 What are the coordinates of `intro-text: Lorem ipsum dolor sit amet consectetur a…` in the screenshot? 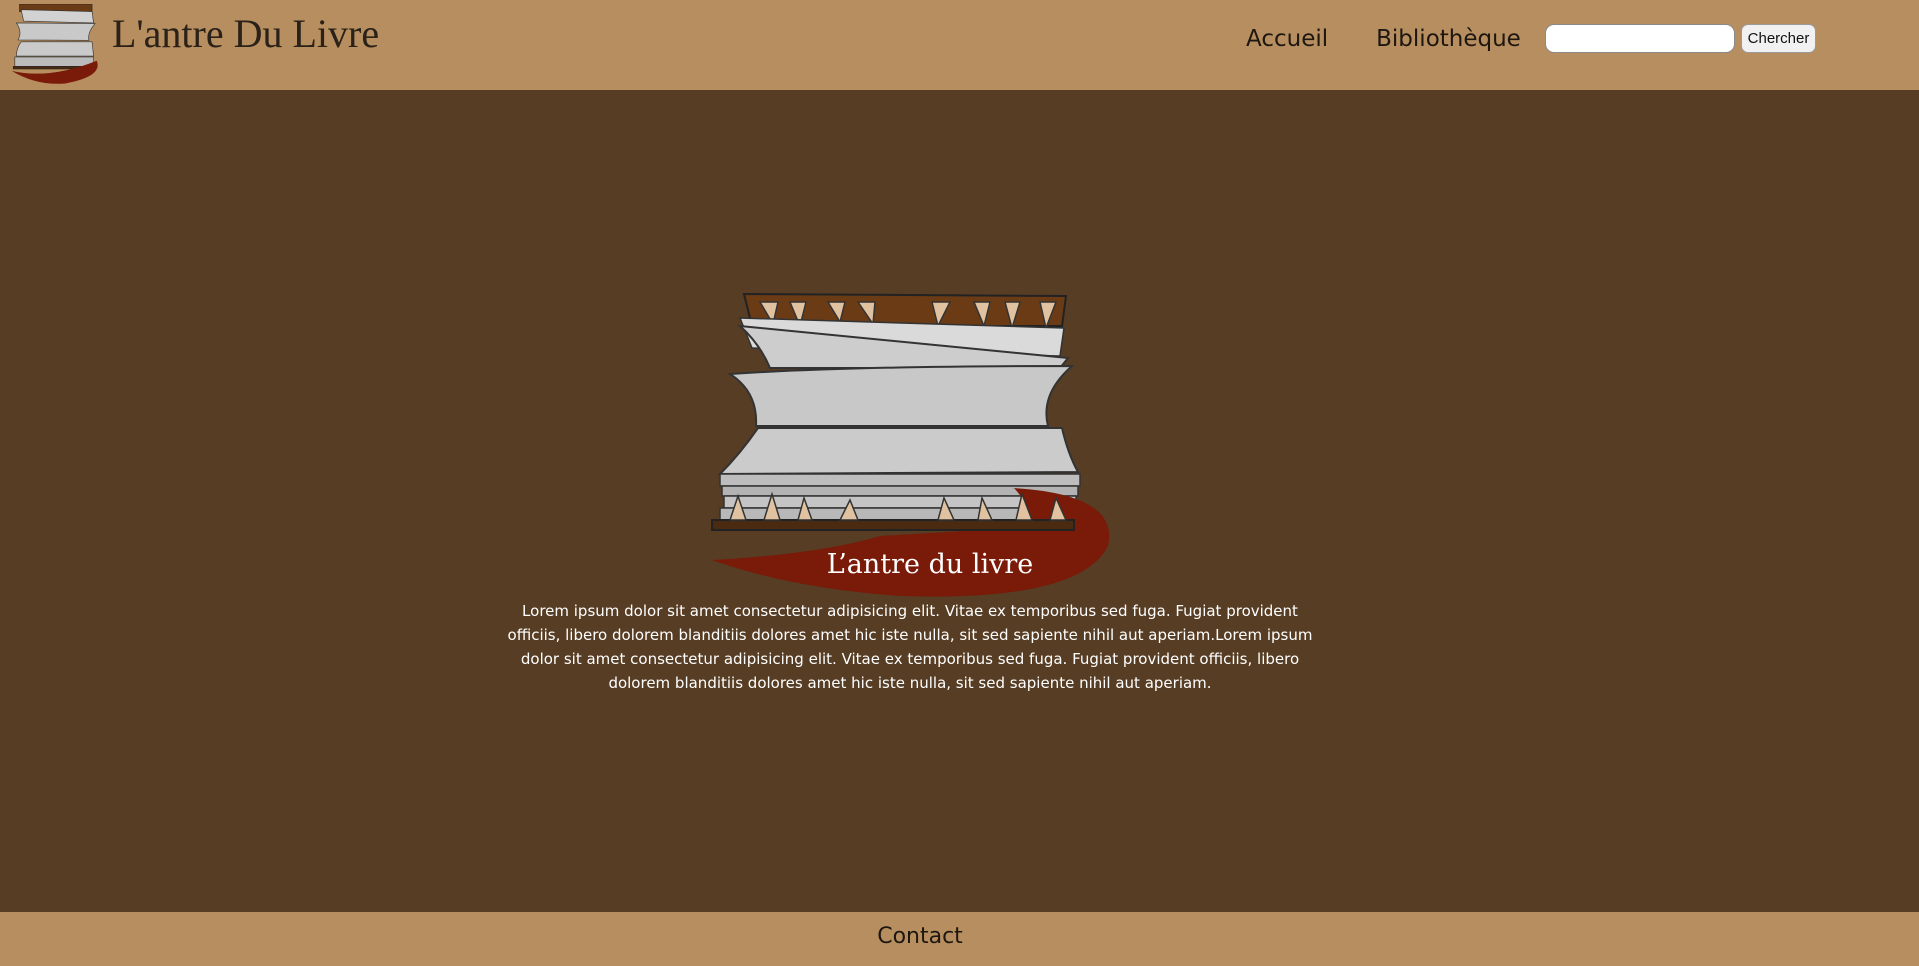 It's located at (910, 647).